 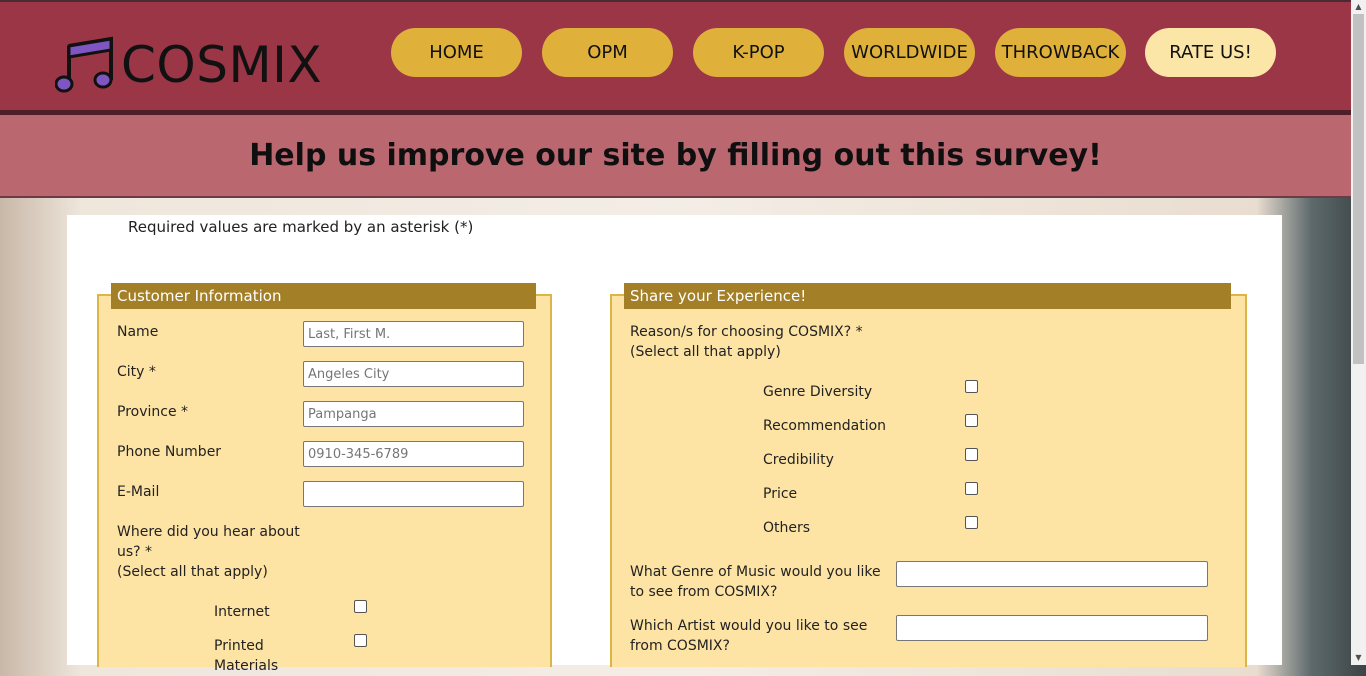 I want to click on nav-kpop-button: K-POP, so click(x=758, y=52).